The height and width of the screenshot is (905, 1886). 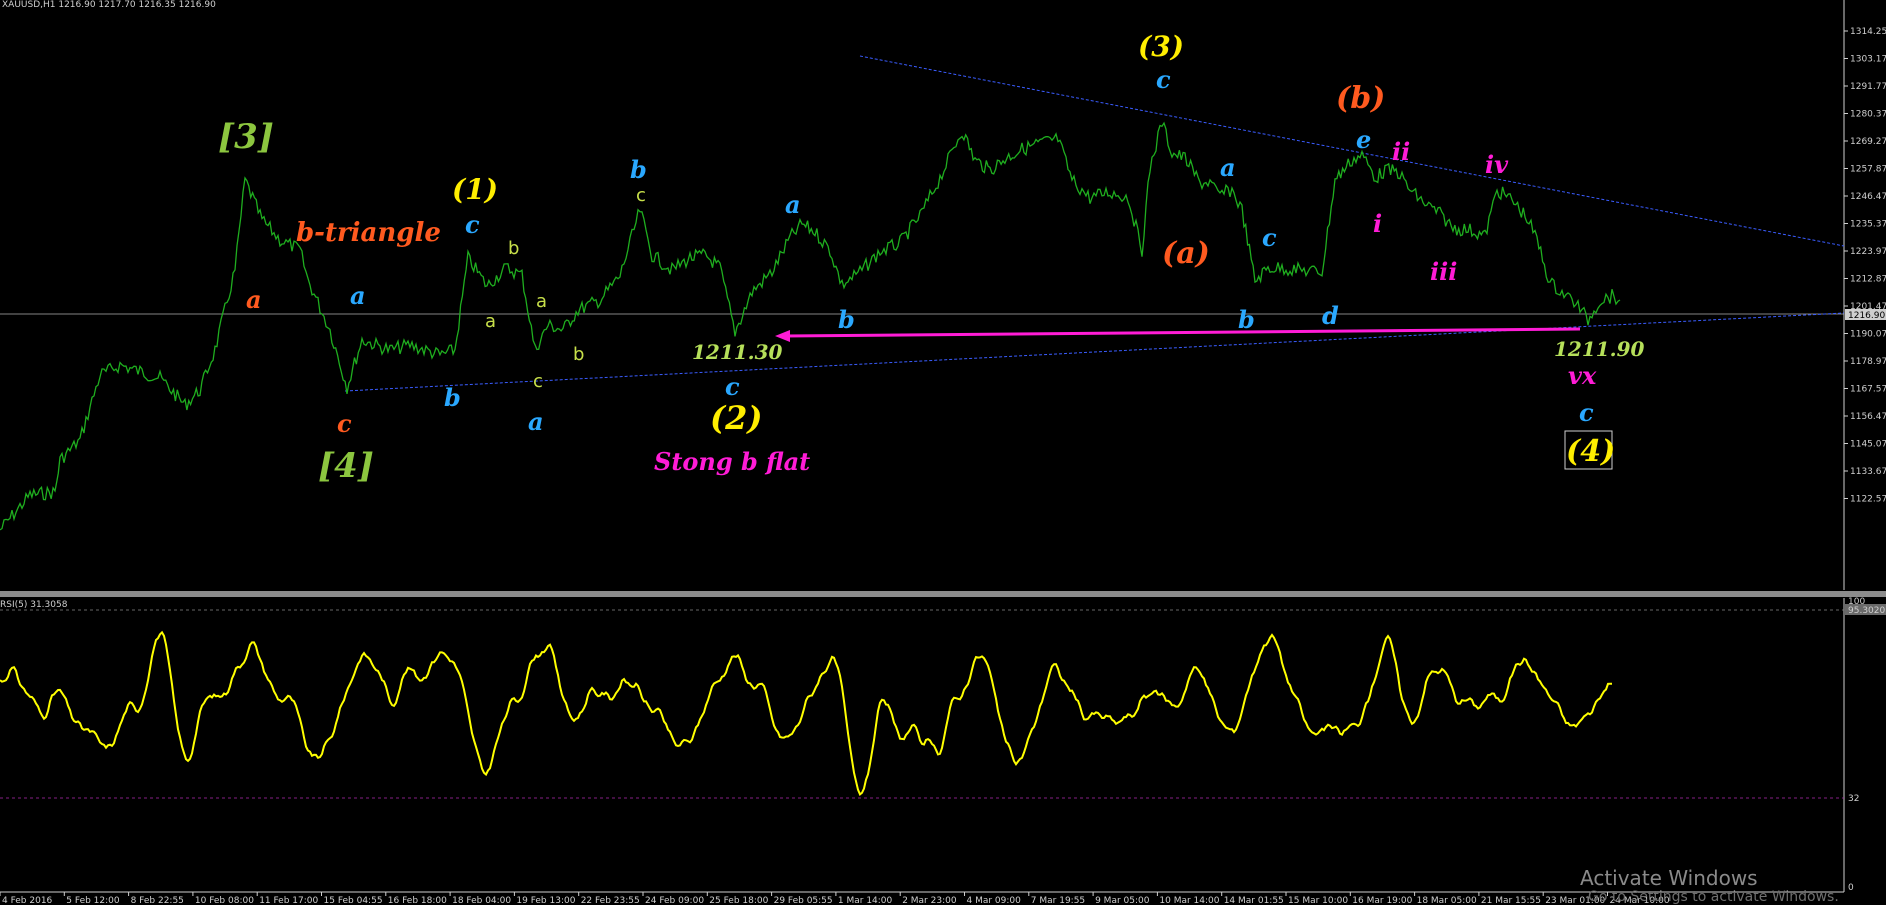 What do you see at coordinates (417, 900) in the screenshot?
I see `time-tick-label: 16 Feb 18:00` at bounding box center [417, 900].